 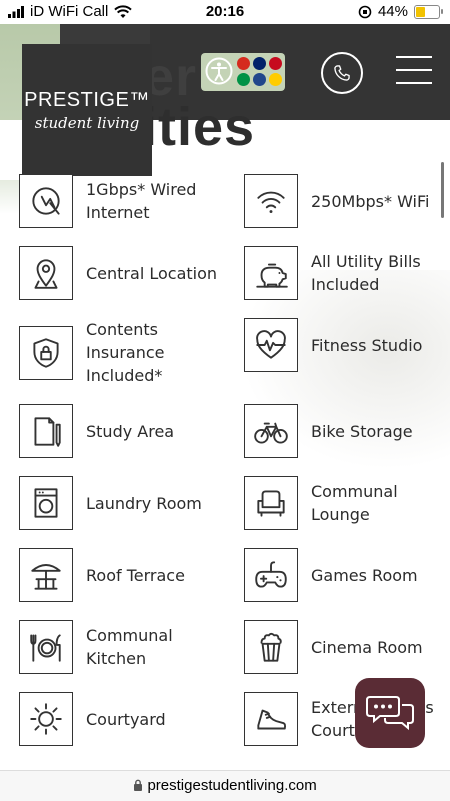 I want to click on chat-button, so click(x=390, y=713).